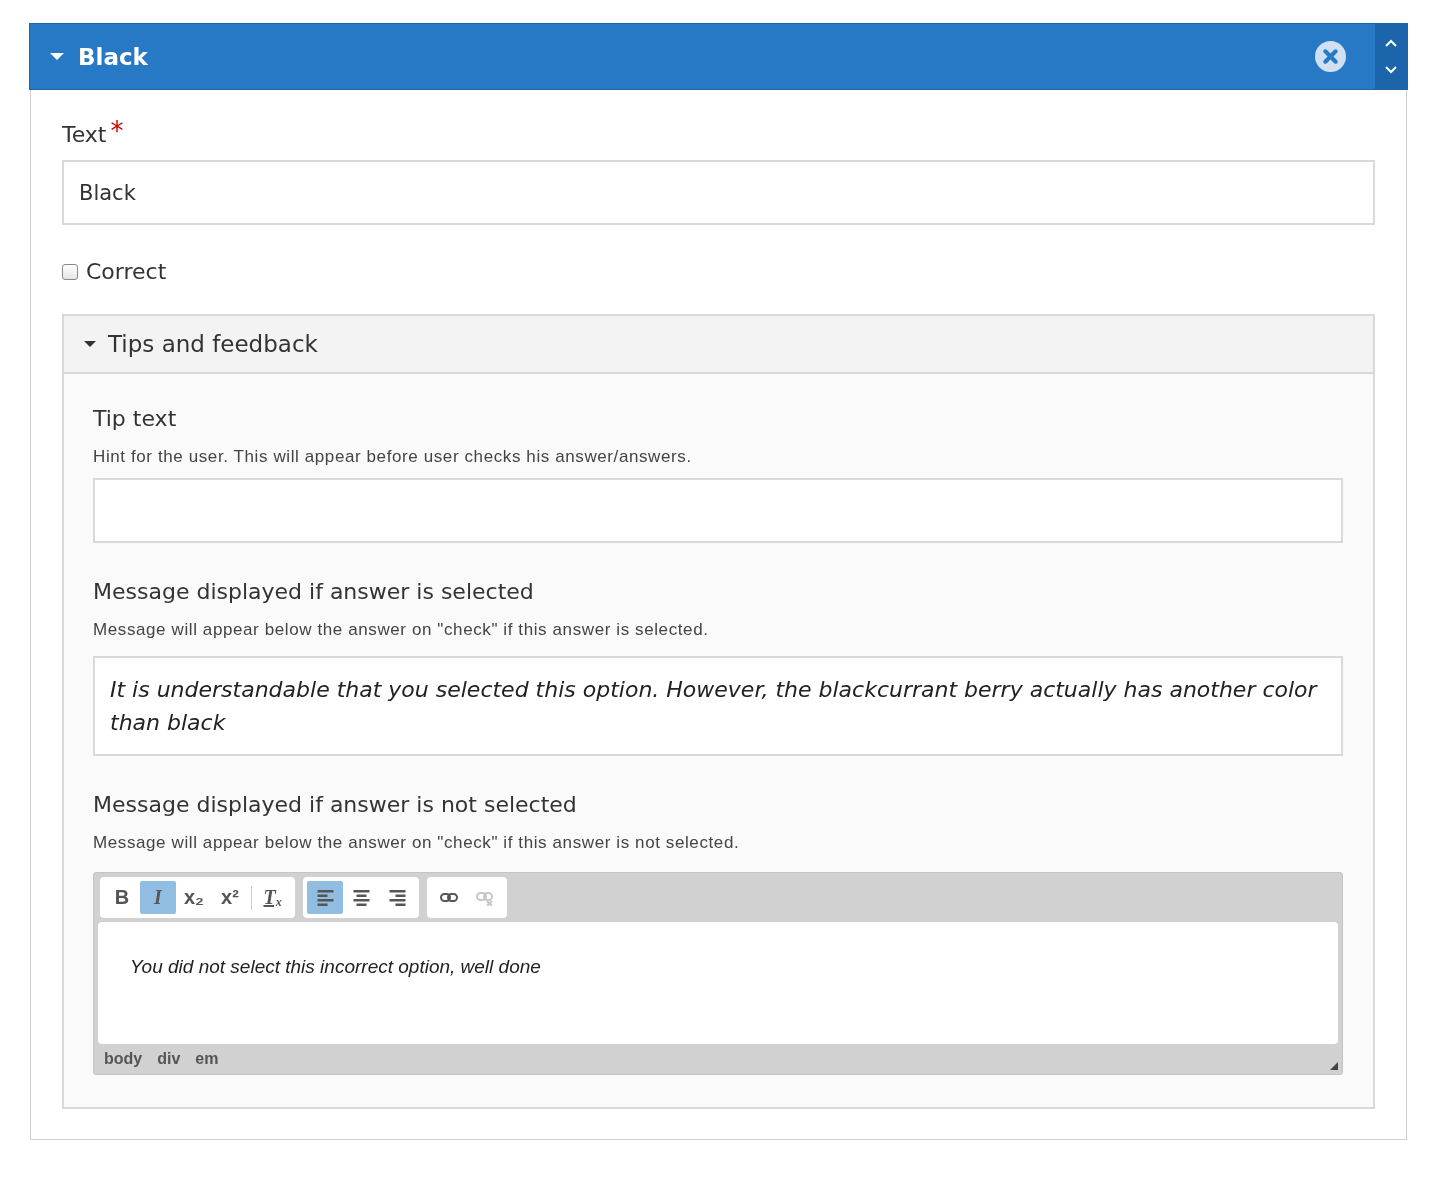 This screenshot has width=1440, height=1182. I want to click on field-label: Message displayed if answer is not selected, so click(335, 805).